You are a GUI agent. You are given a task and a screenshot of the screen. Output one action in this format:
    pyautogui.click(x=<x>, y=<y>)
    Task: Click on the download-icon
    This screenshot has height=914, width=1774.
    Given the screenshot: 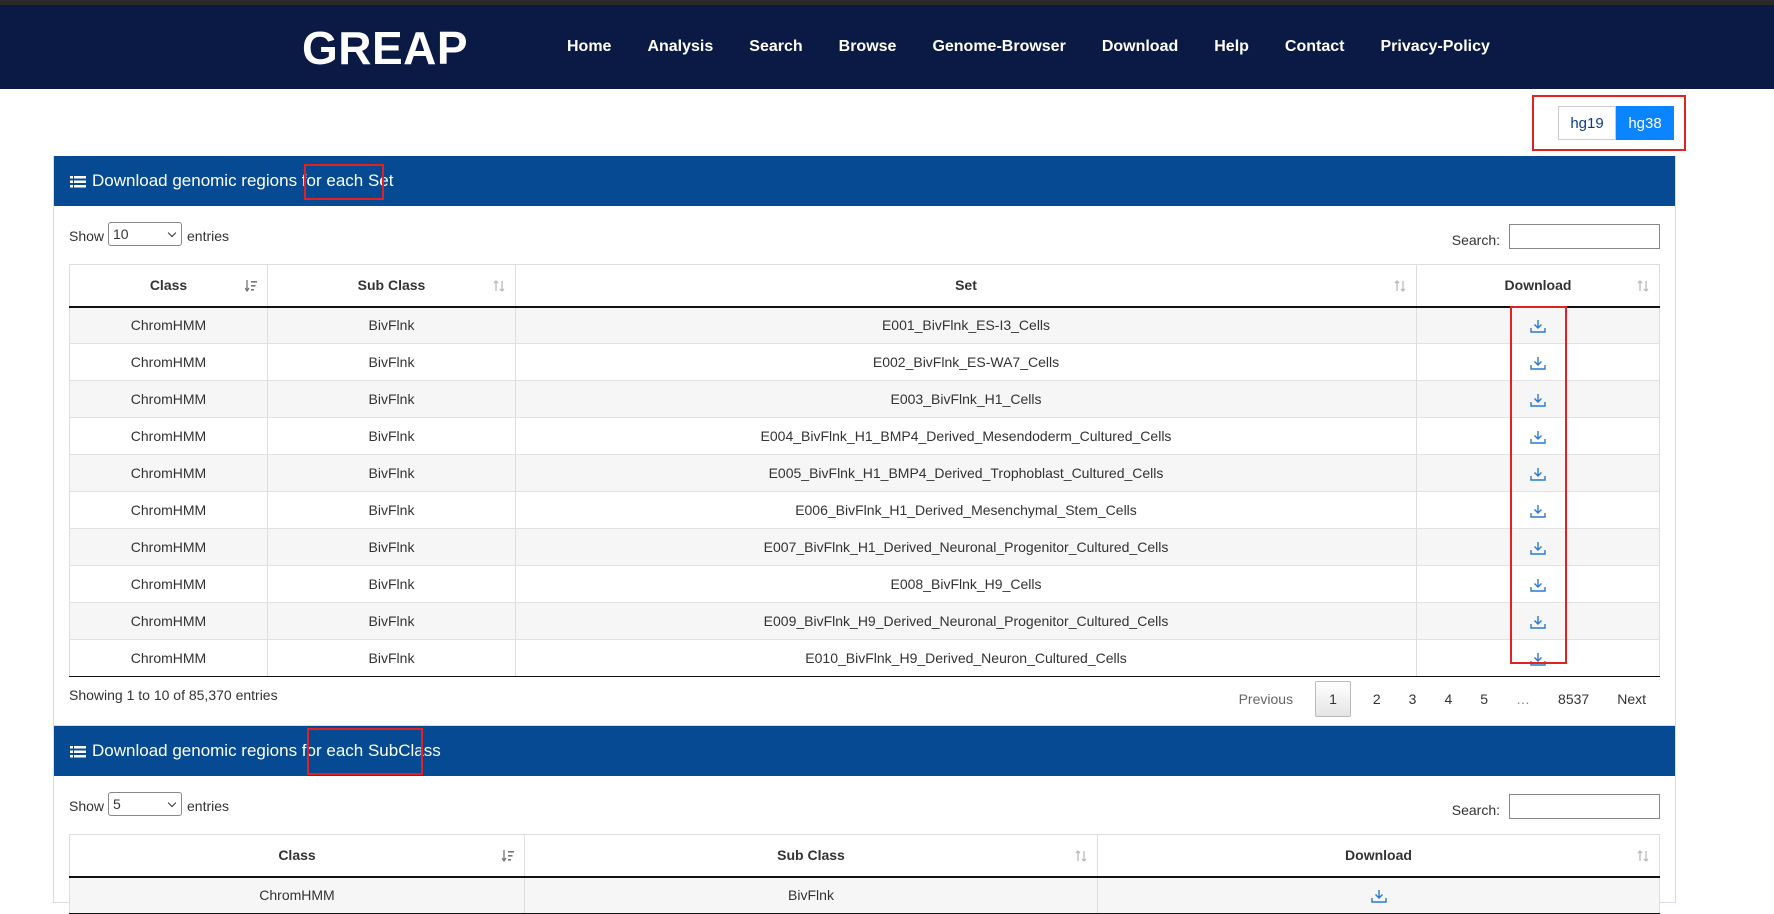 What is the action you would take?
    pyautogui.click(x=1378, y=896)
    